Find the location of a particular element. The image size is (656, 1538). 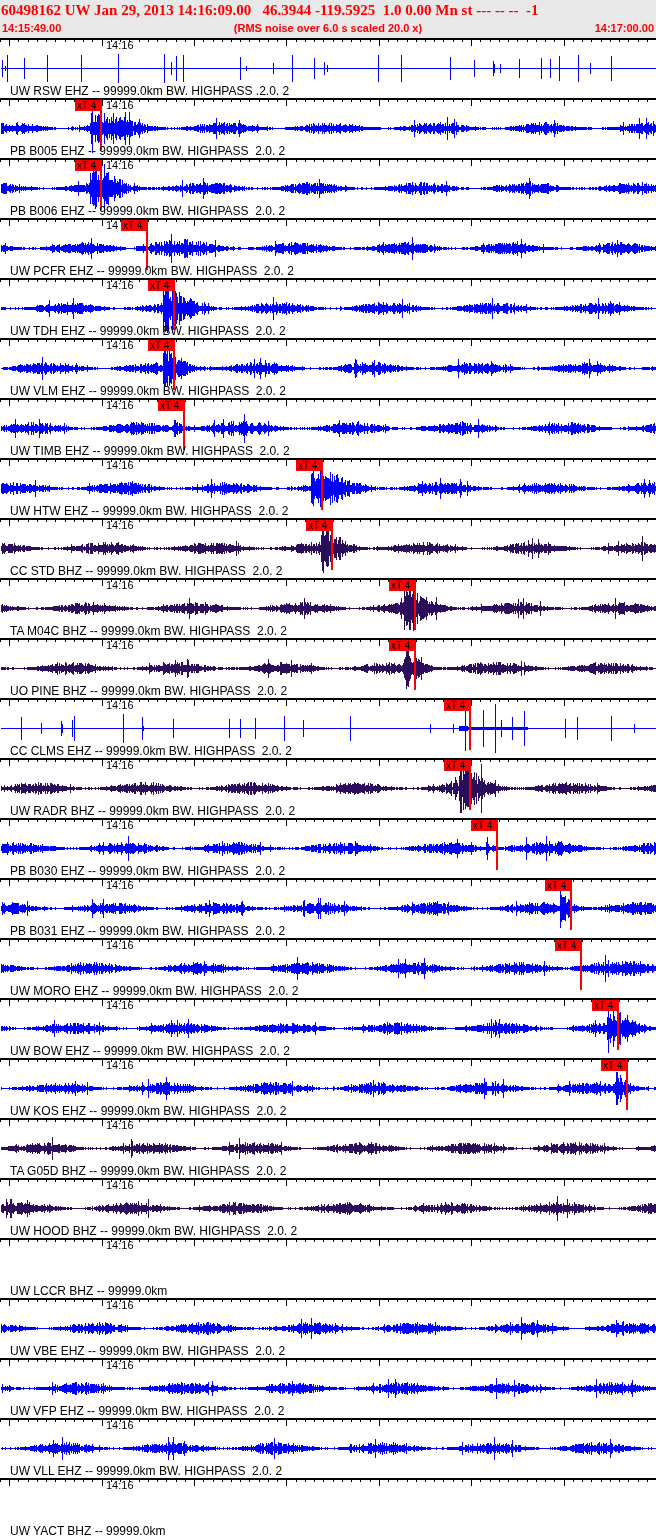

station-label: TA G05D BHZ -- 99999.0km BW. HIGHPASS 2.0. 2 is located at coordinates (148, 1171).